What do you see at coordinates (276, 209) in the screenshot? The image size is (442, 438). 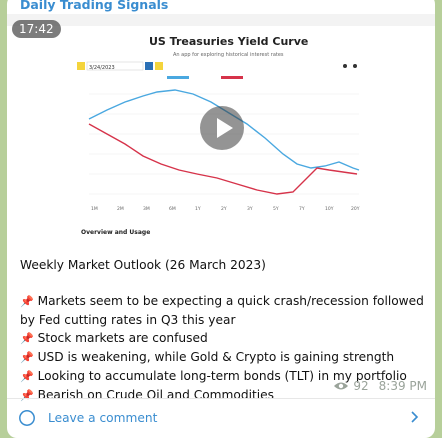 I see `svg-text: 5Y` at bounding box center [276, 209].